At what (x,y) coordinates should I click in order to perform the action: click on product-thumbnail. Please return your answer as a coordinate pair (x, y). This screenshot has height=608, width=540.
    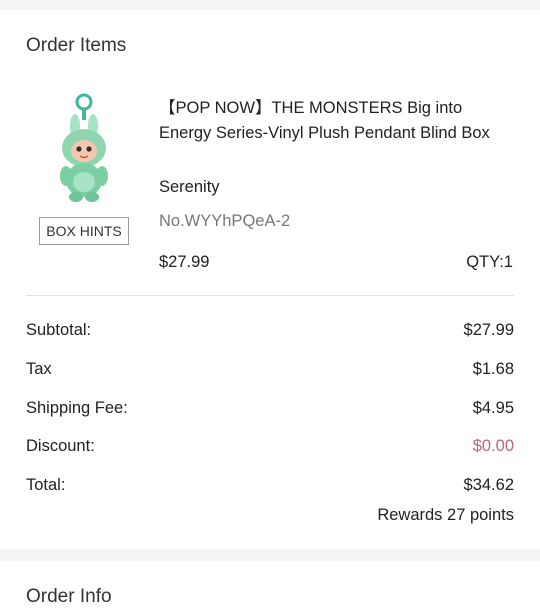
    Looking at the image, I should click on (84, 147).